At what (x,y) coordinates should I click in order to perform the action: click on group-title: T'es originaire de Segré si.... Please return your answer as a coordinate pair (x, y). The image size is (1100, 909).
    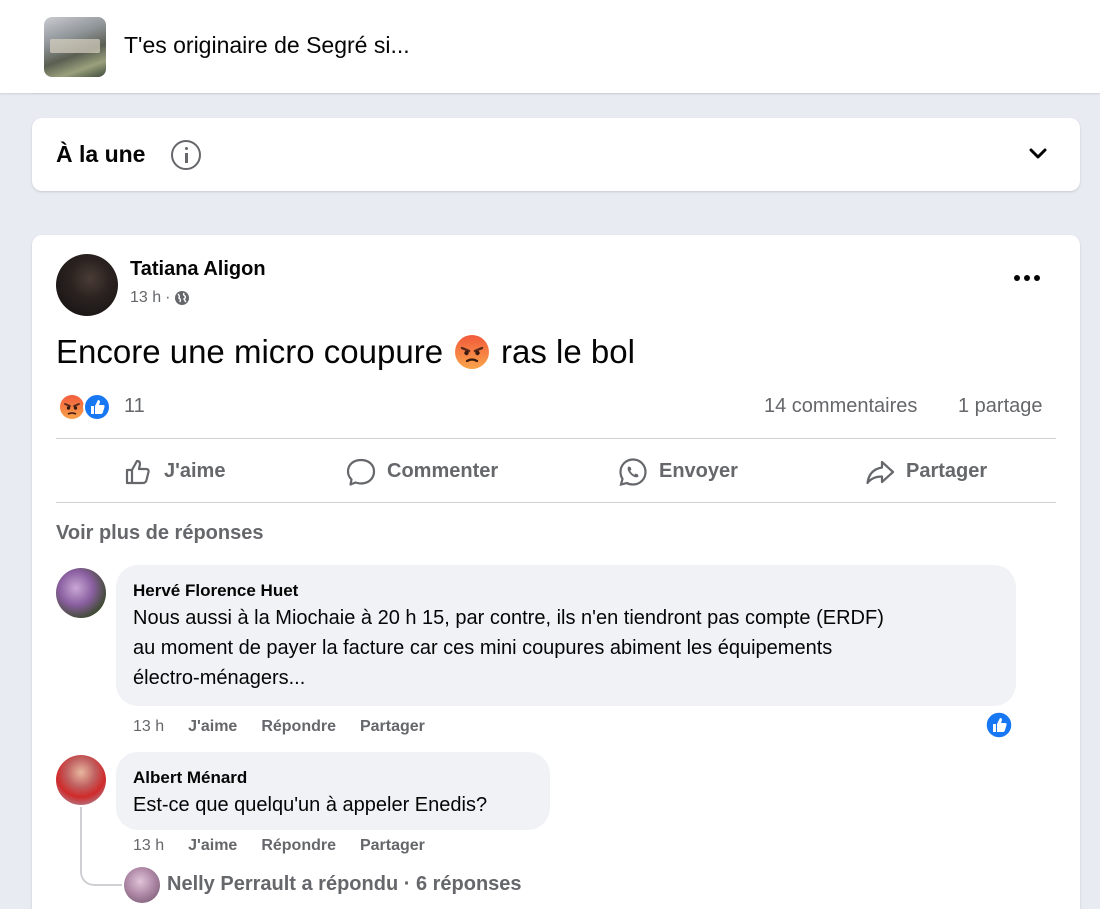
    Looking at the image, I should click on (267, 45).